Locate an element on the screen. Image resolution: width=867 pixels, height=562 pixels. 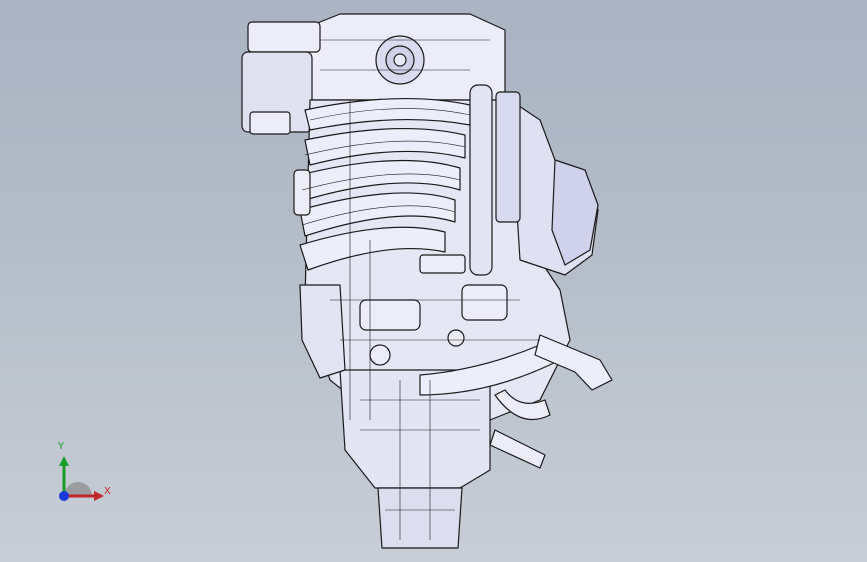
vertical-pipe is located at coordinates (481, 180).